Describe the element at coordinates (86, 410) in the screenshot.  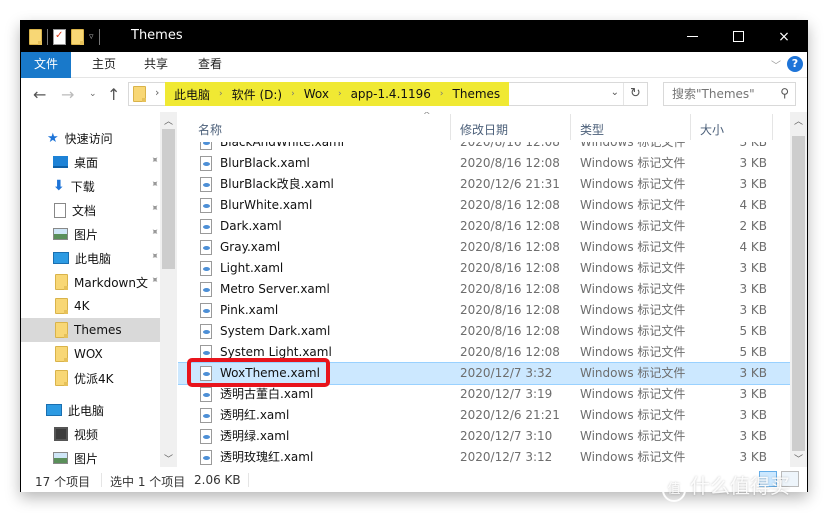
I see `nav-item-label: 此电脑` at that location.